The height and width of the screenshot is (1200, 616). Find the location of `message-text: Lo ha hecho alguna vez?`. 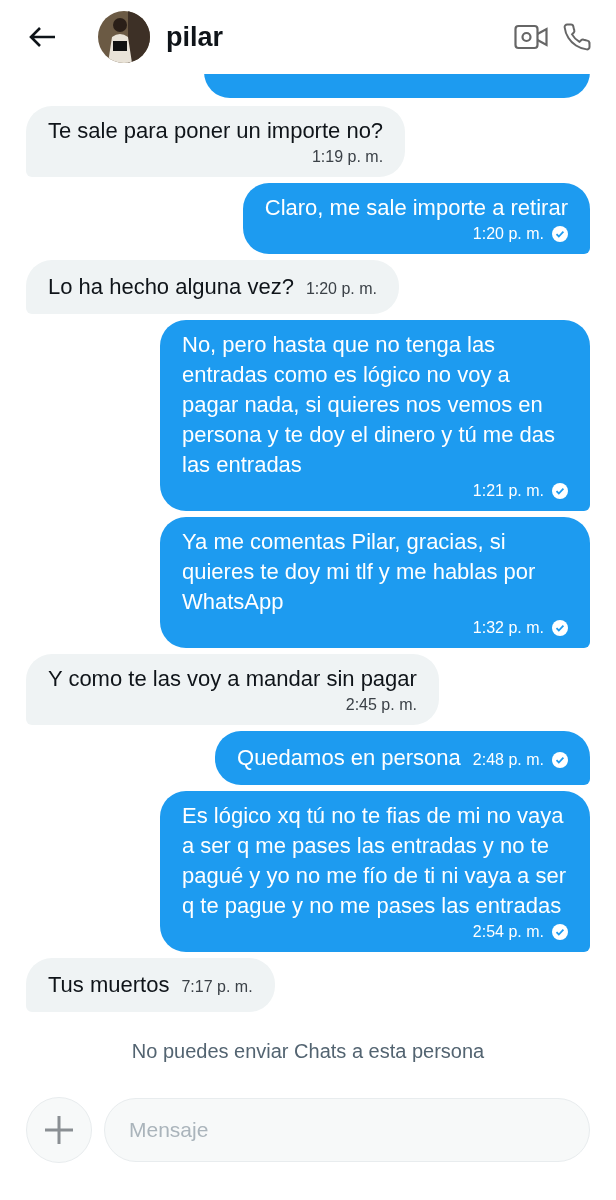

message-text: Lo ha hecho alguna vez? is located at coordinates (171, 287).